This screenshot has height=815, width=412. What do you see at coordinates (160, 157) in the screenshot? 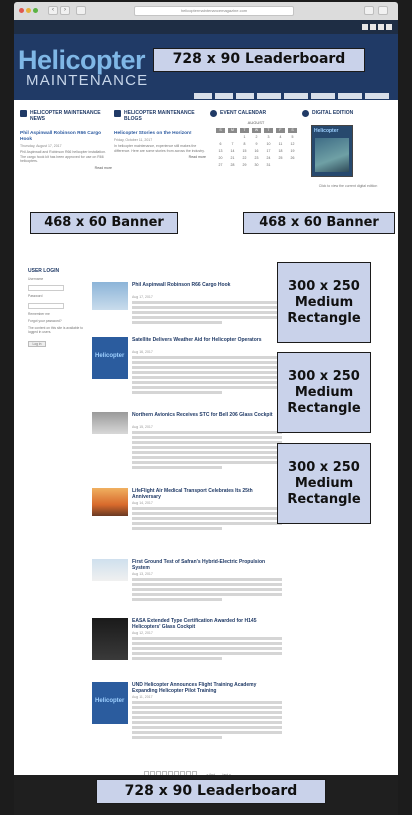
I see `blogs-read-more-link: Read more` at bounding box center [160, 157].